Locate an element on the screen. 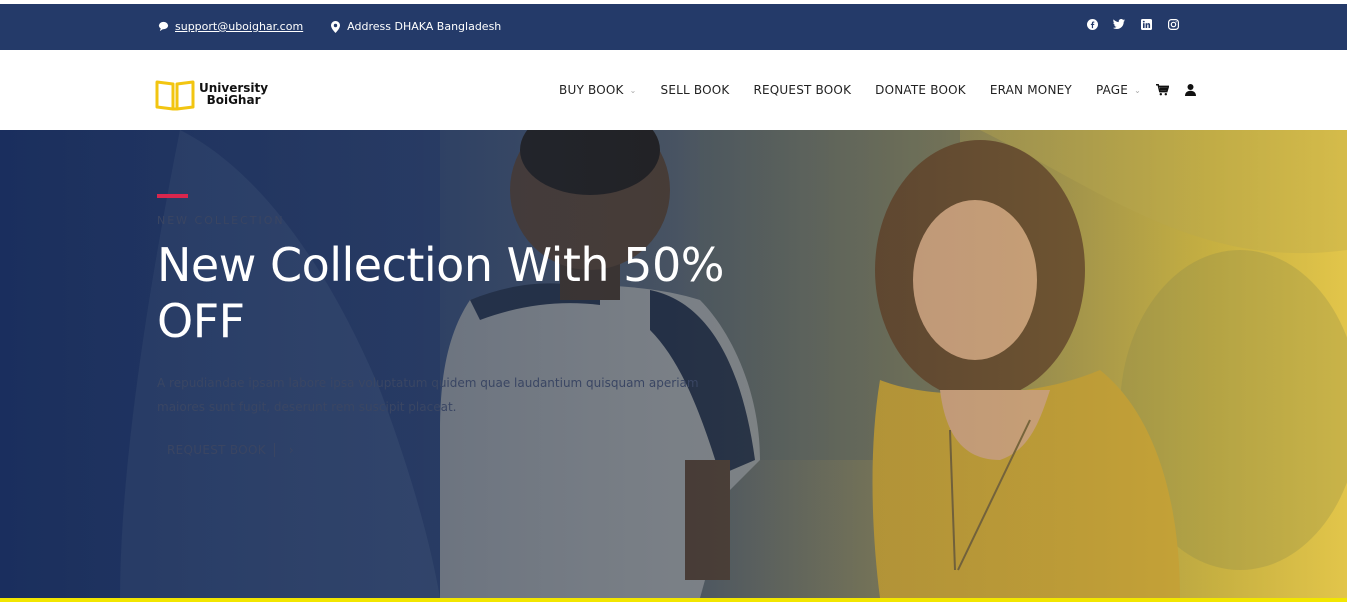 This screenshot has height=602, width=1347. nav-item-page: PAGE ⌄ is located at coordinates (1118, 90).